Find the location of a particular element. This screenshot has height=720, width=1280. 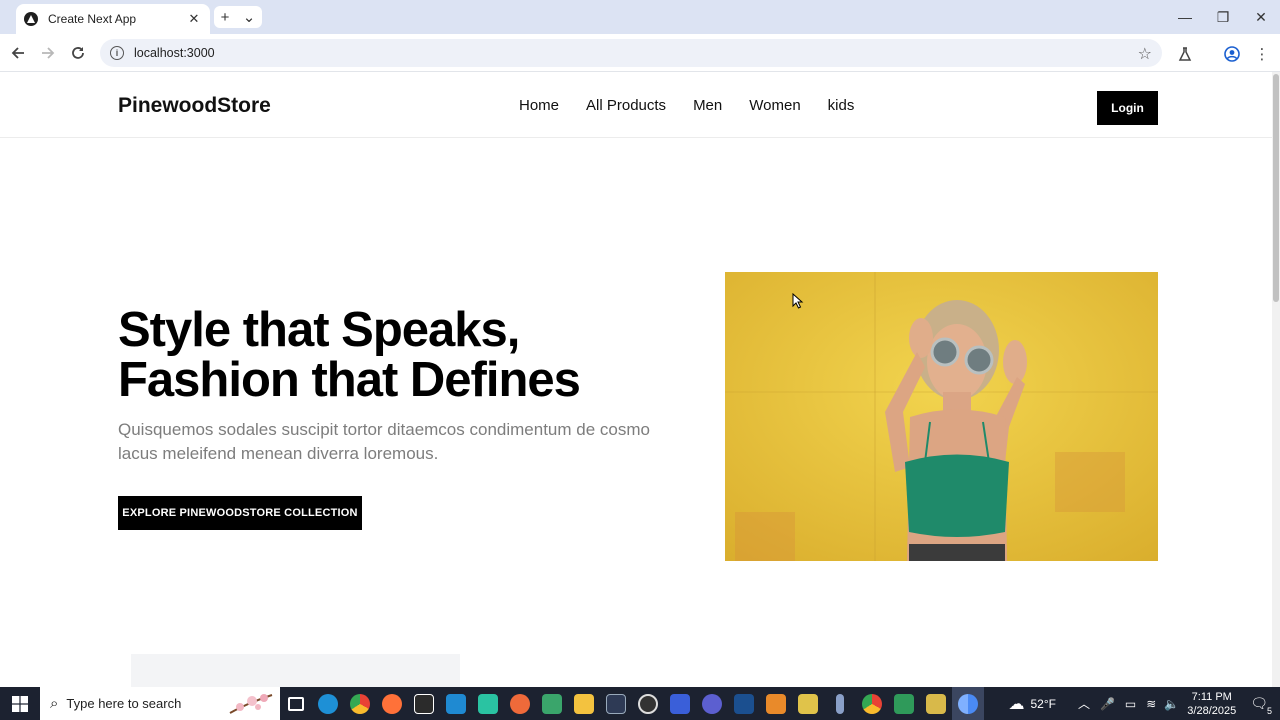

browser-toolbar: i localhost:3000 ☆ ⋮ is located at coordinates (640, 53).